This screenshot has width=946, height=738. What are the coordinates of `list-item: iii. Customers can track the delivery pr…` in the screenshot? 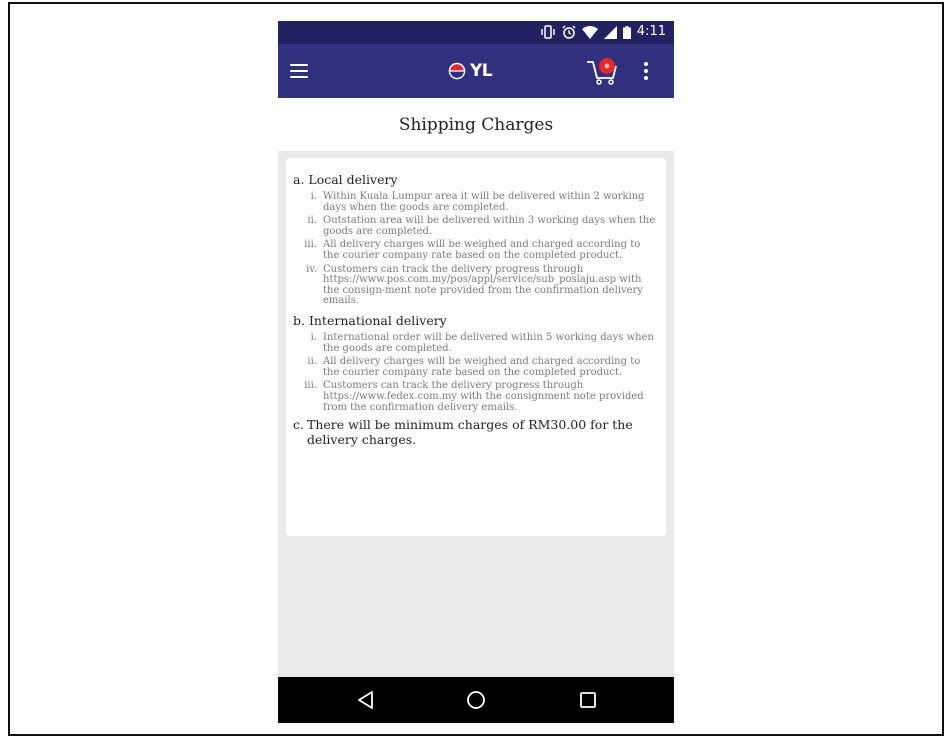 It's located at (474, 396).